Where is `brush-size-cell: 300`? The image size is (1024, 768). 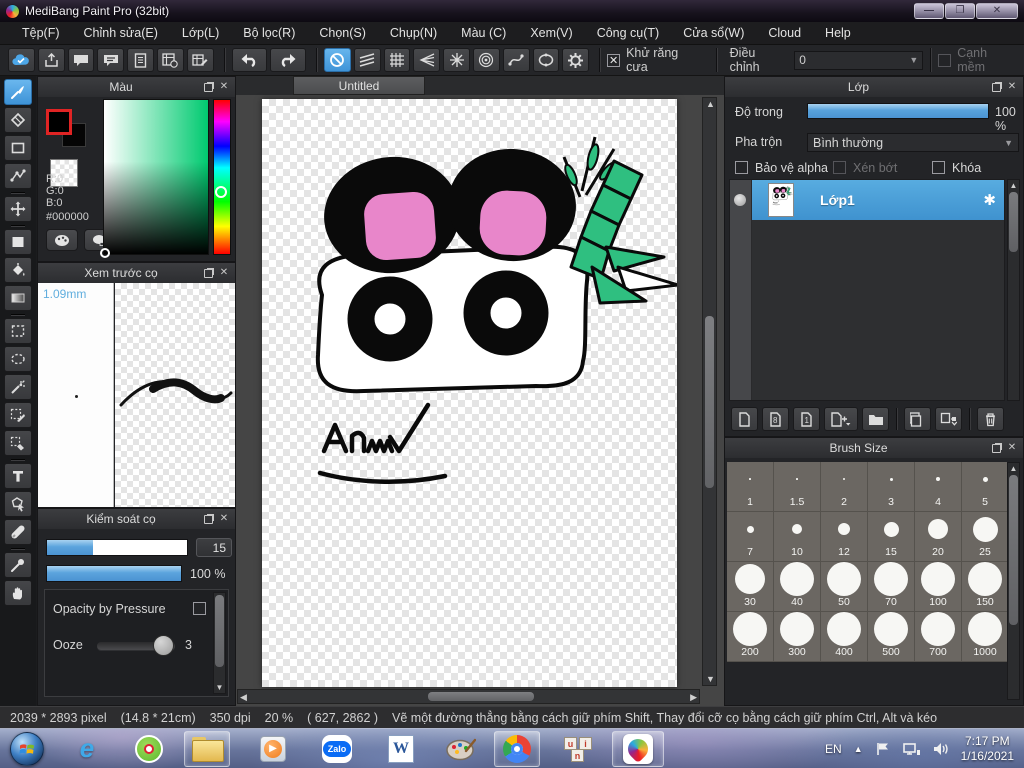
brush-size-cell: 300 is located at coordinates (797, 637).